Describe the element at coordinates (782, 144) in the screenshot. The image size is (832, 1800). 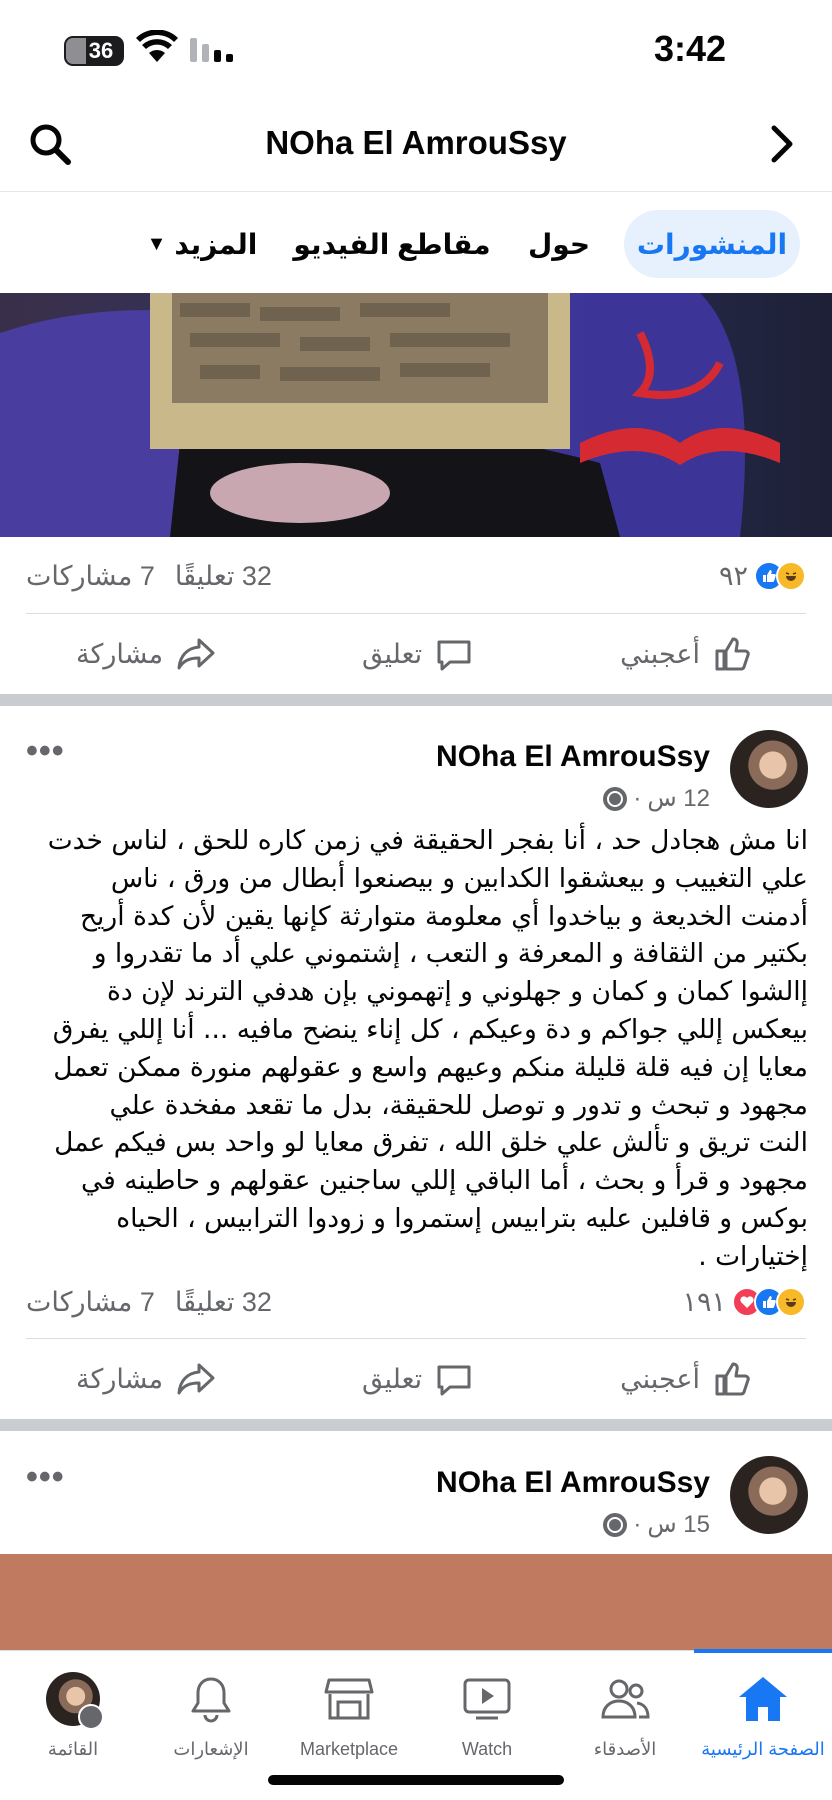
I see `chevron-right-icon` at that location.